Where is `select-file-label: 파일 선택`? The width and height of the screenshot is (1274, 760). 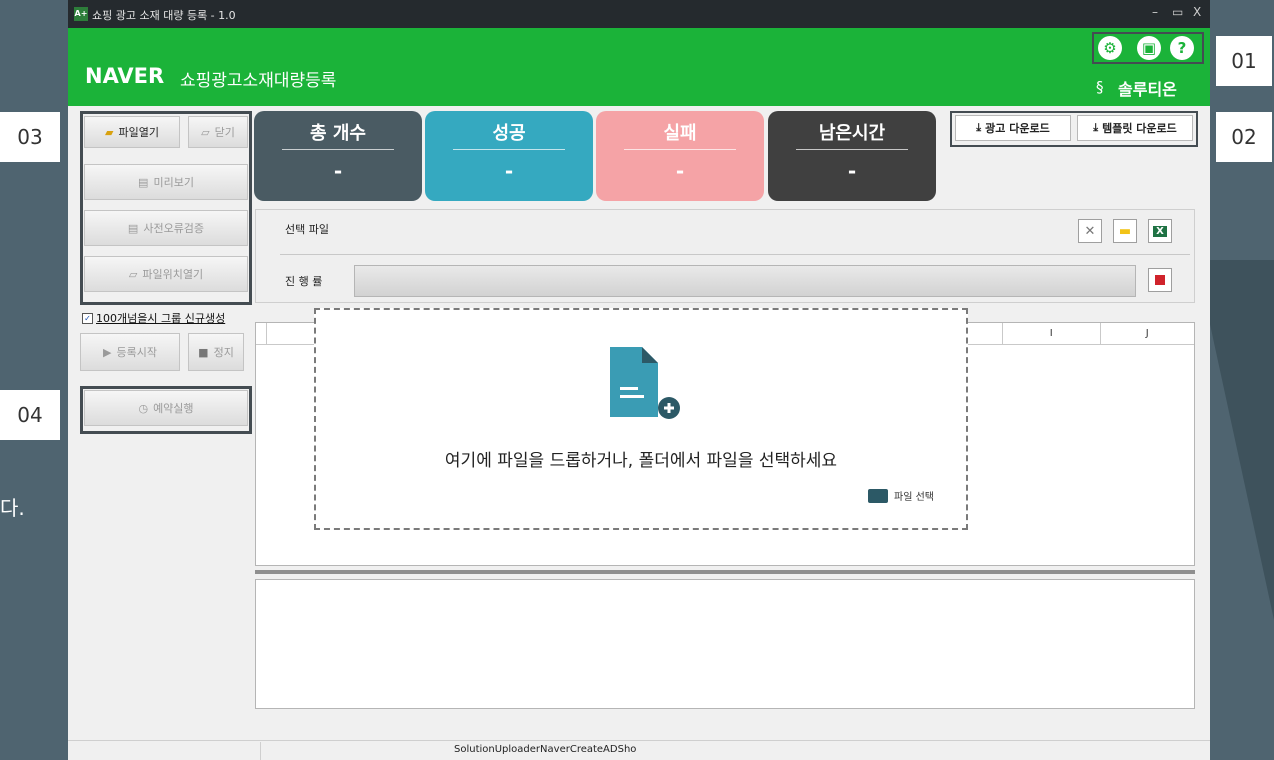
select-file-label: 파일 선택 is located at coordinates (914, 497).